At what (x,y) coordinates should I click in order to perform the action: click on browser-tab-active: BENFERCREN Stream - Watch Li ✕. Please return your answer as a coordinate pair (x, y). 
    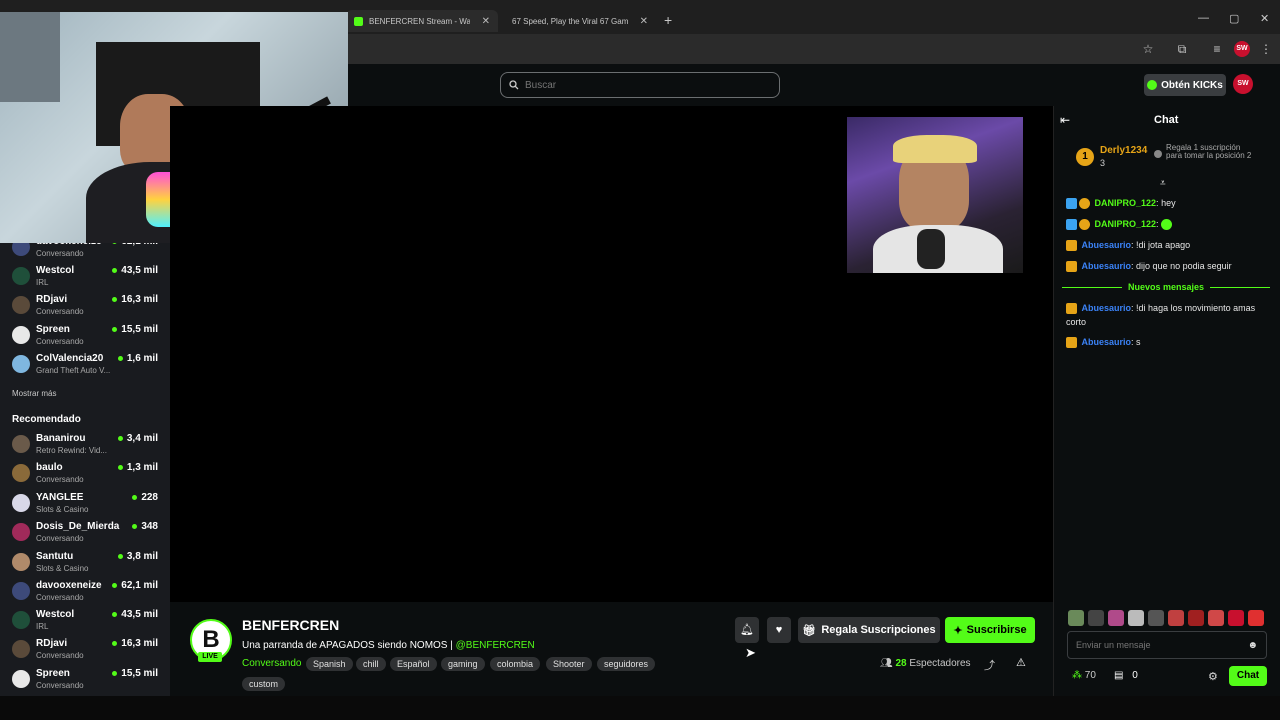
    Looking at the image, I should click on (422, 21).